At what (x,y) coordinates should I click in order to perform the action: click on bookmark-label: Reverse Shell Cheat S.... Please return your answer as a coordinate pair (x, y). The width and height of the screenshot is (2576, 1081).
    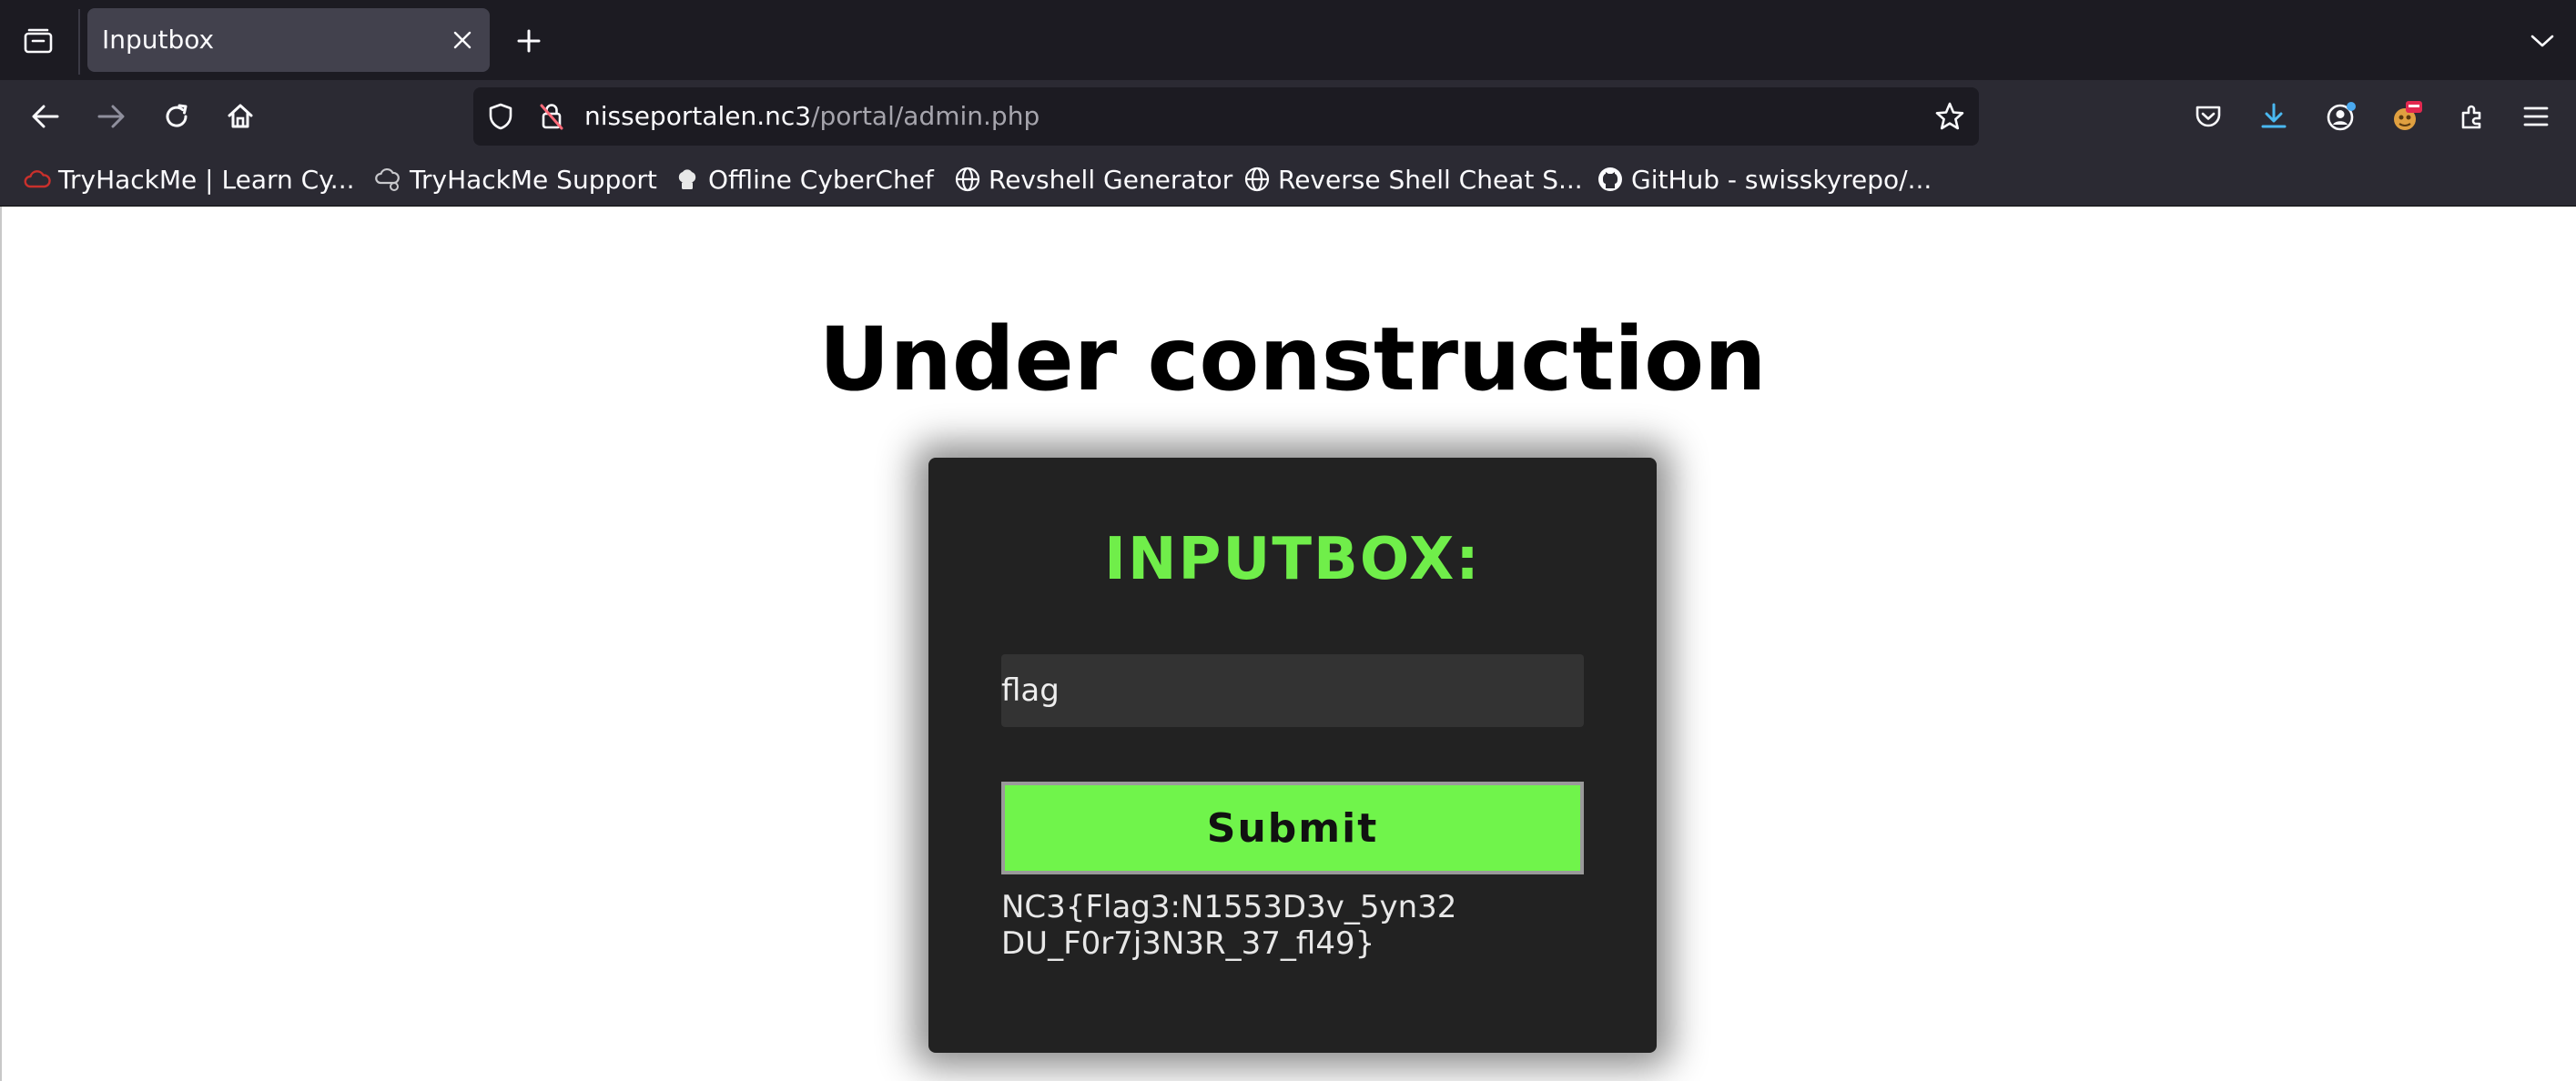
    Looking at the image, I should click on (1430, 180).